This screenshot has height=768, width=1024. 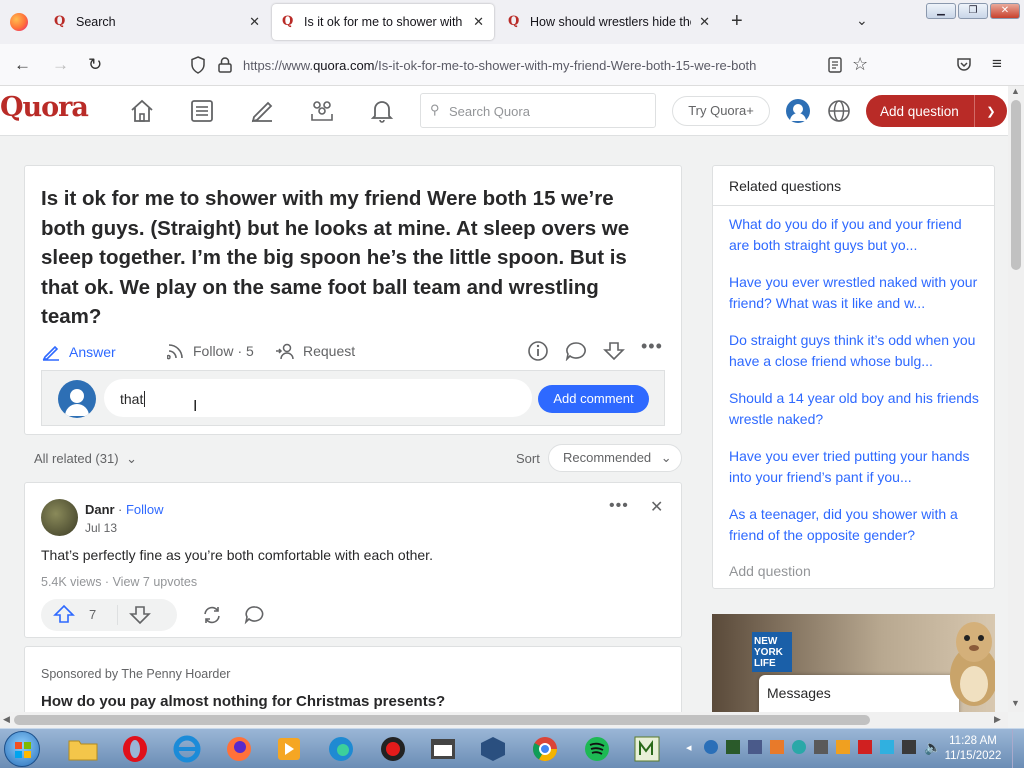 I want to click on scroll-down-arrow-icon: ▼, so click(x=1015, y=703).